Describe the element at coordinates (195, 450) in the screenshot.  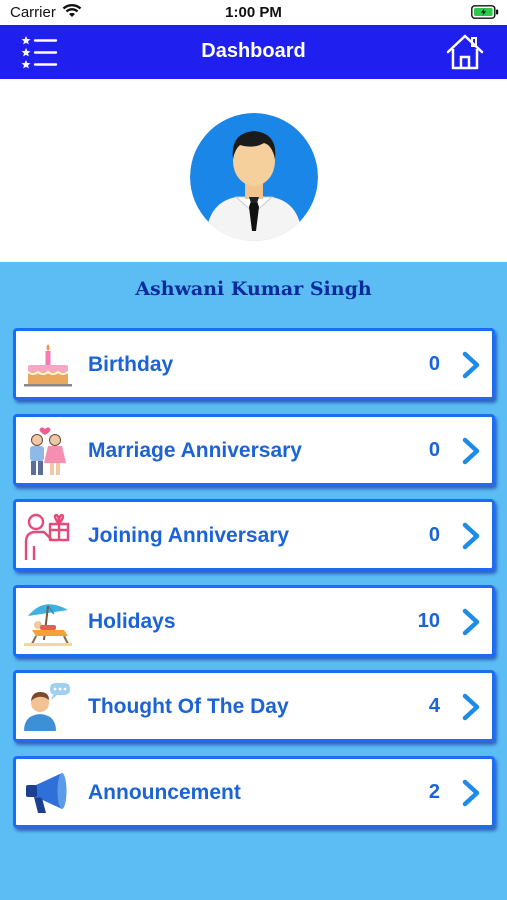
I see `menu-item-label: Marriage Anniversary` at that location.